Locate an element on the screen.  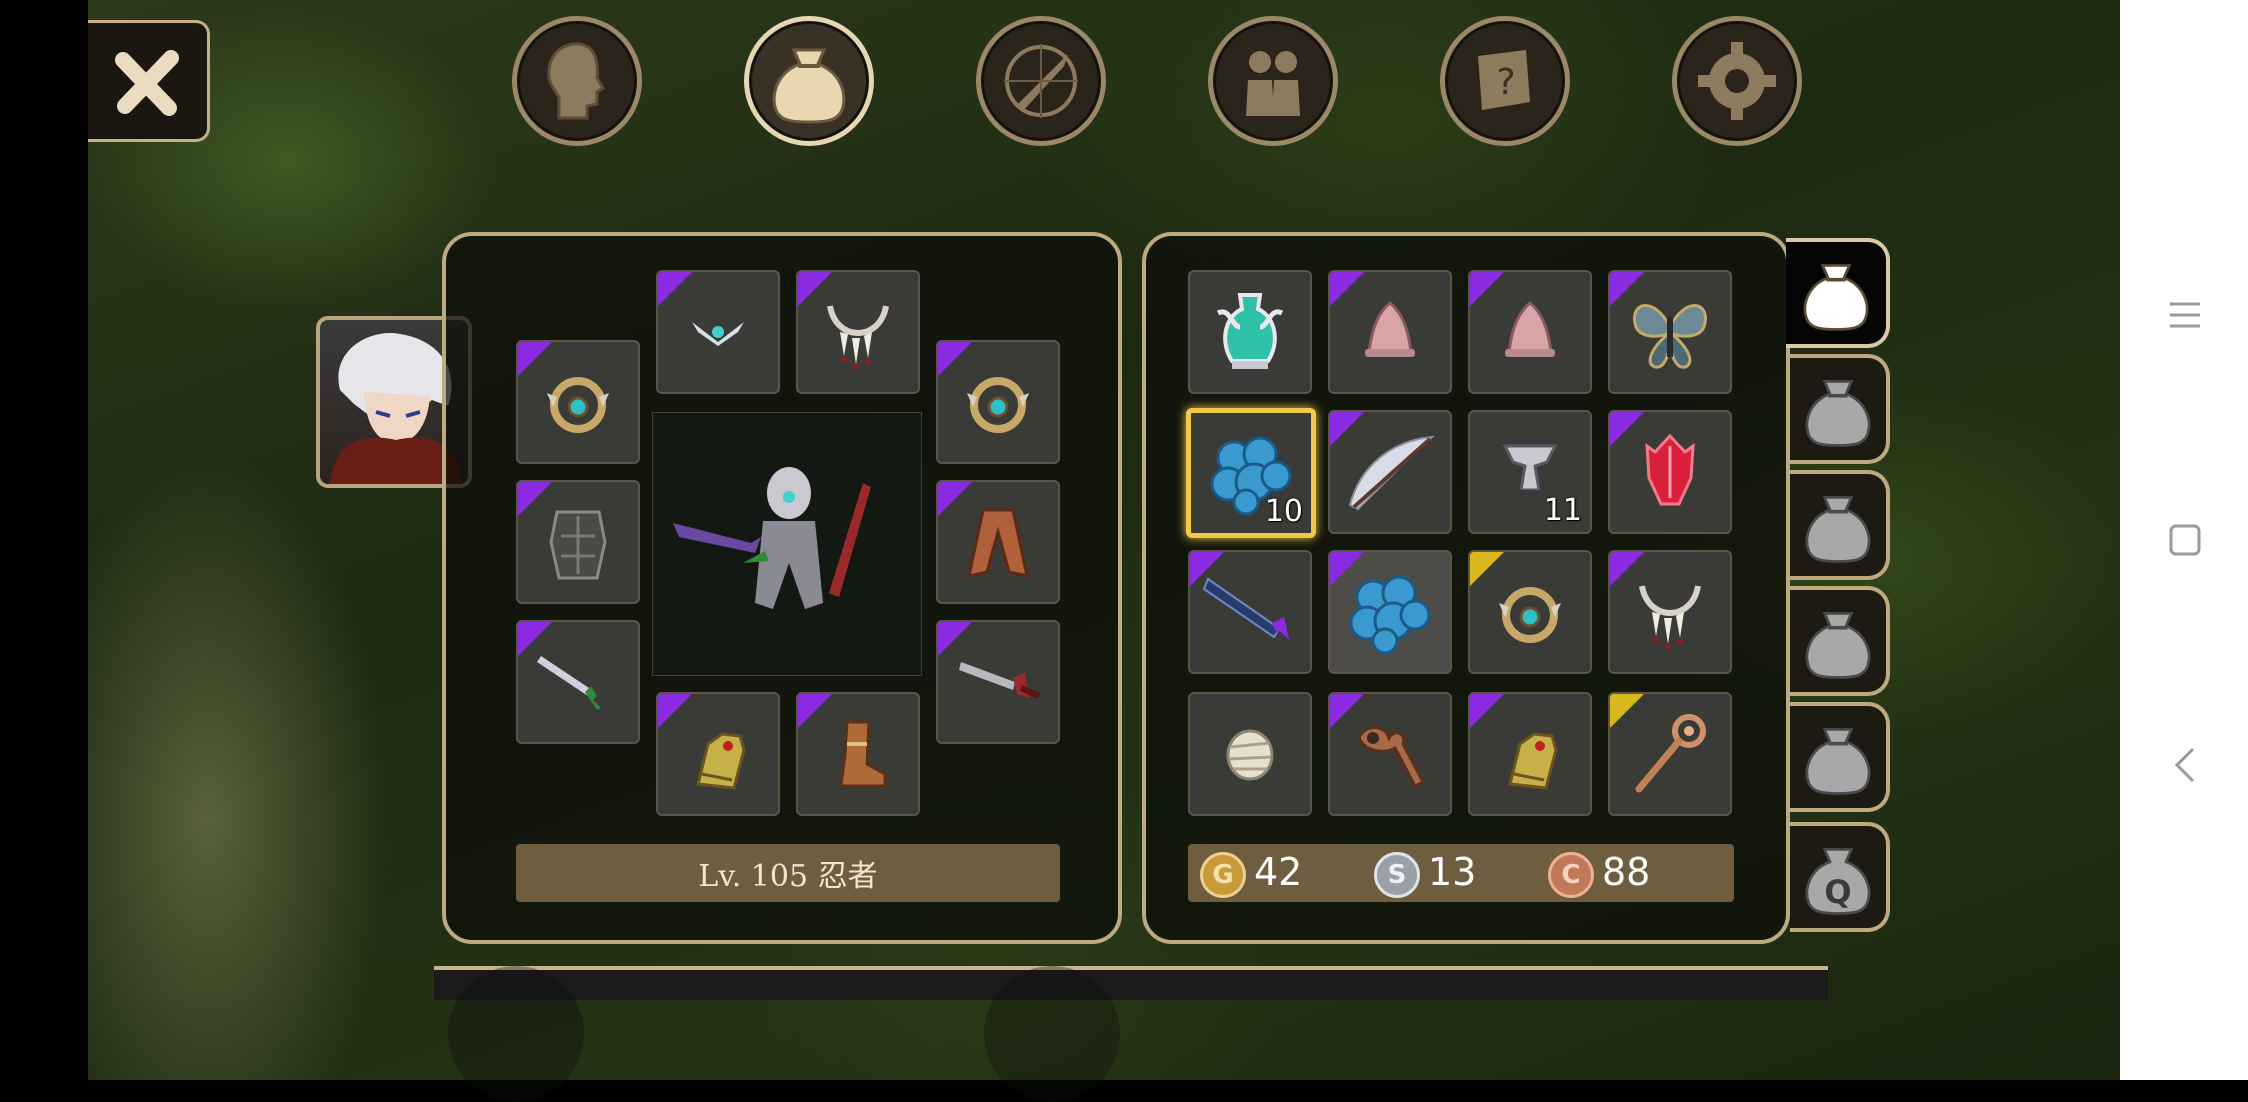
character-sprite-icon is located at coordinates (772, 538).